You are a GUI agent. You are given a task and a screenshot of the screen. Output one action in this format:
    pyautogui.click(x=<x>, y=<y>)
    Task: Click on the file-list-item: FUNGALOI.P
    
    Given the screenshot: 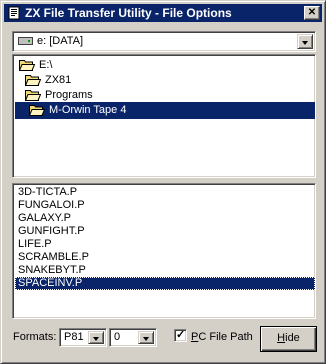 What is the action you would take?
    pyautogui.click(x=165, y=205)
    